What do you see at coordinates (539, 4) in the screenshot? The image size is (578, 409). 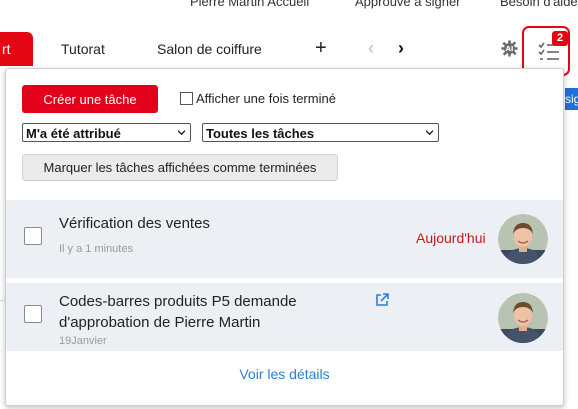 I see `header-help-text: Besoin d'aide` at bounding box center [539, 4].